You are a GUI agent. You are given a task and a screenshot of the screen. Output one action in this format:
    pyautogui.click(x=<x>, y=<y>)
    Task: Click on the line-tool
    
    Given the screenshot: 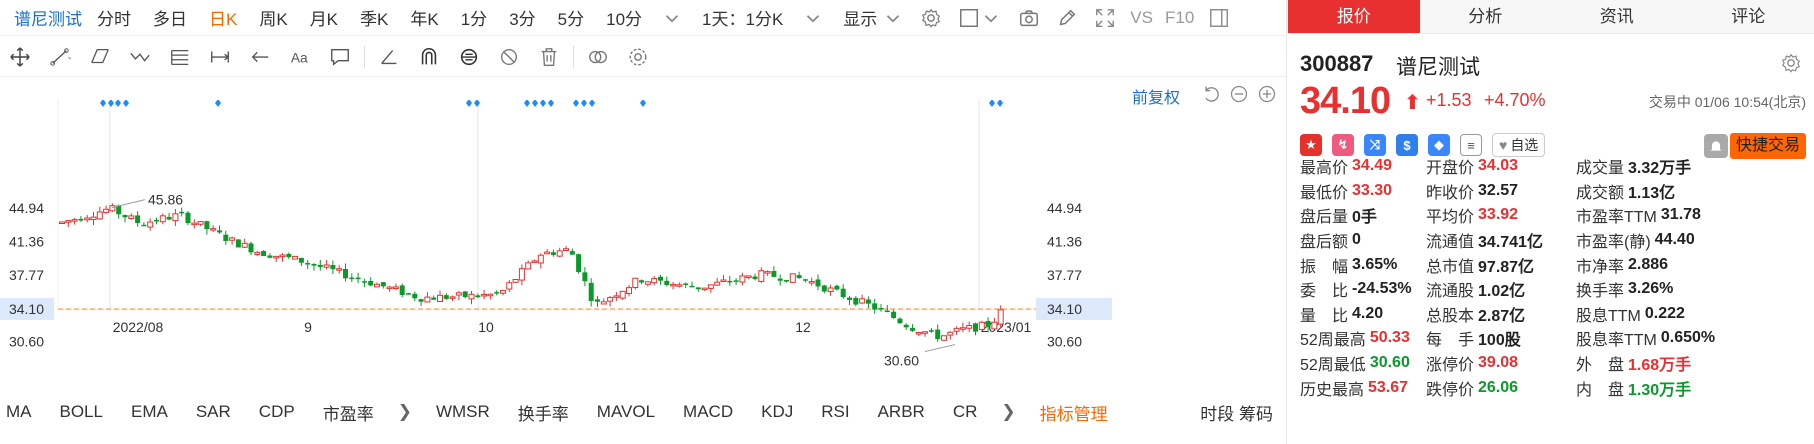 What is the action you would take?
    pyautogui.click(x=60, y=57)
    